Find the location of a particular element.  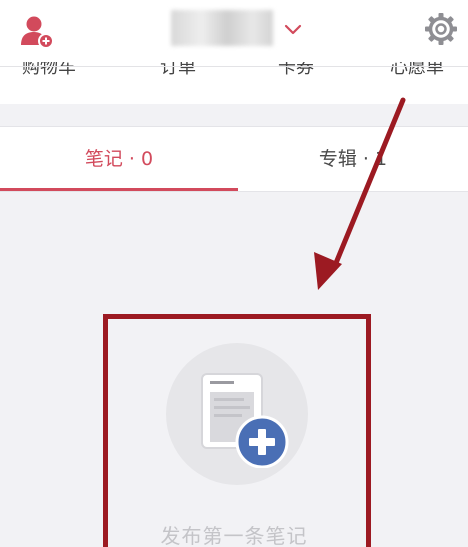

quicknav-coupons: 卡券 is located at coordinates (296, 70).